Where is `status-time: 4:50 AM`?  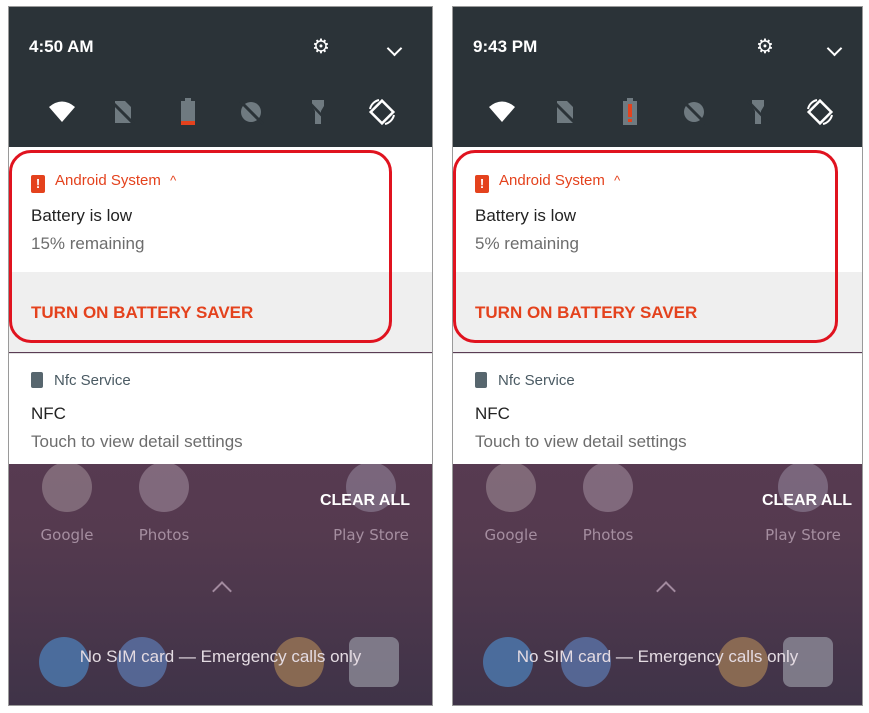
status-time: 4:50 AM is located at coordinates (61, 46).